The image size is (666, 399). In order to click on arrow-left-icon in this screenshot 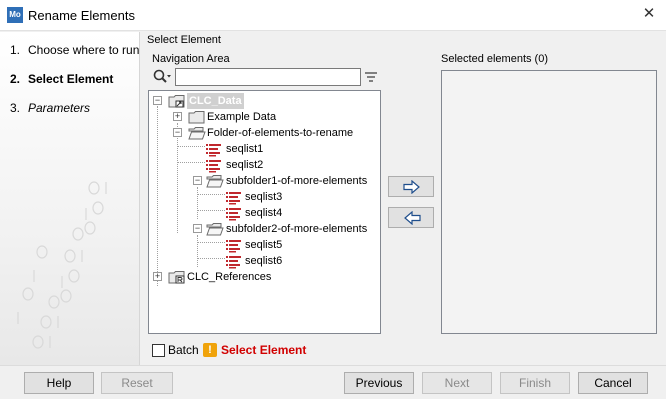, I will do `click(412, 218)`.